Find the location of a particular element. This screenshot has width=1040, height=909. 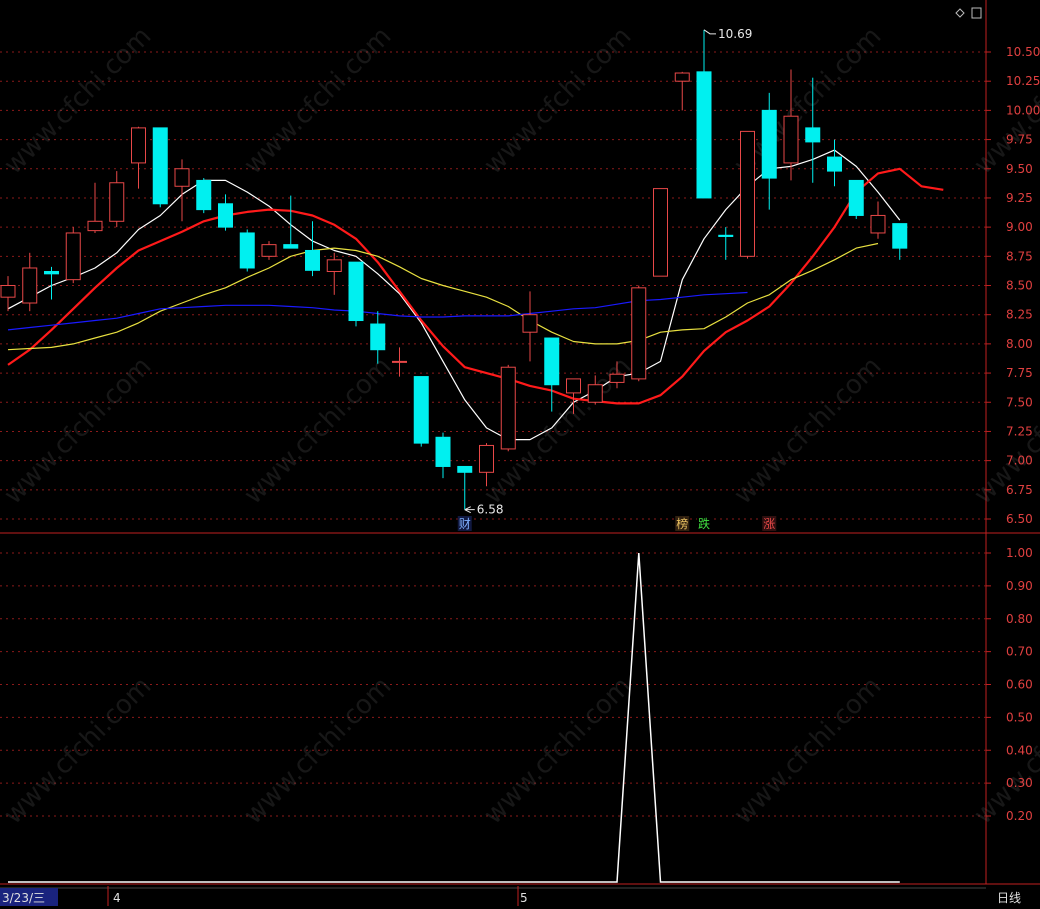

y-tick-label: 7.25 is located at coordinates (1019, 431).